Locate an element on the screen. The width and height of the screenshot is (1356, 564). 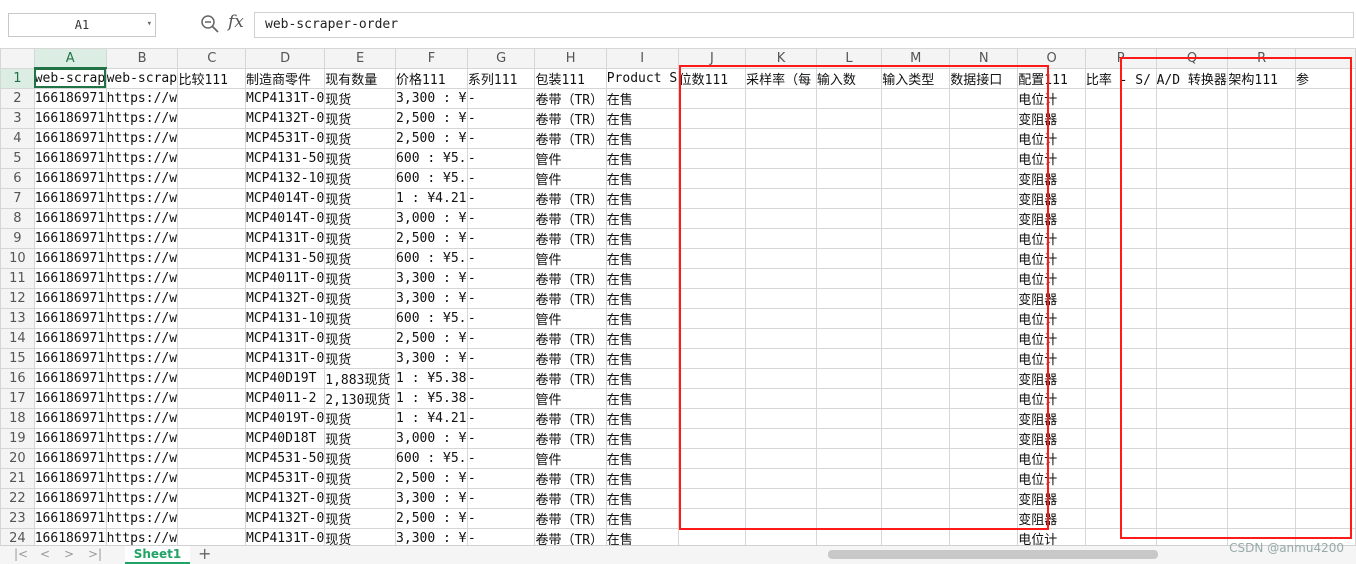
column-header-f: F is located at coordinates (431, 58).